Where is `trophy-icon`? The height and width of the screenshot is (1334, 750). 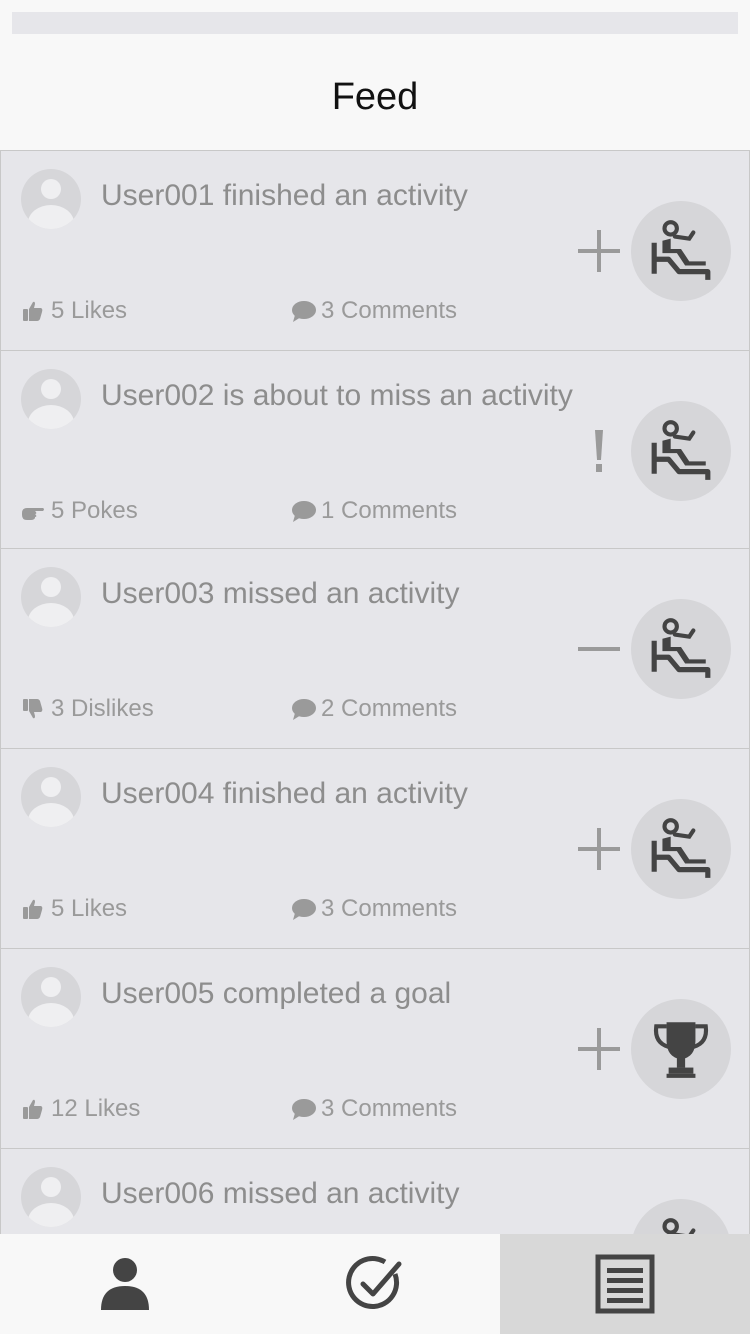 trophy-icon is located at coordinates (681, 1049).